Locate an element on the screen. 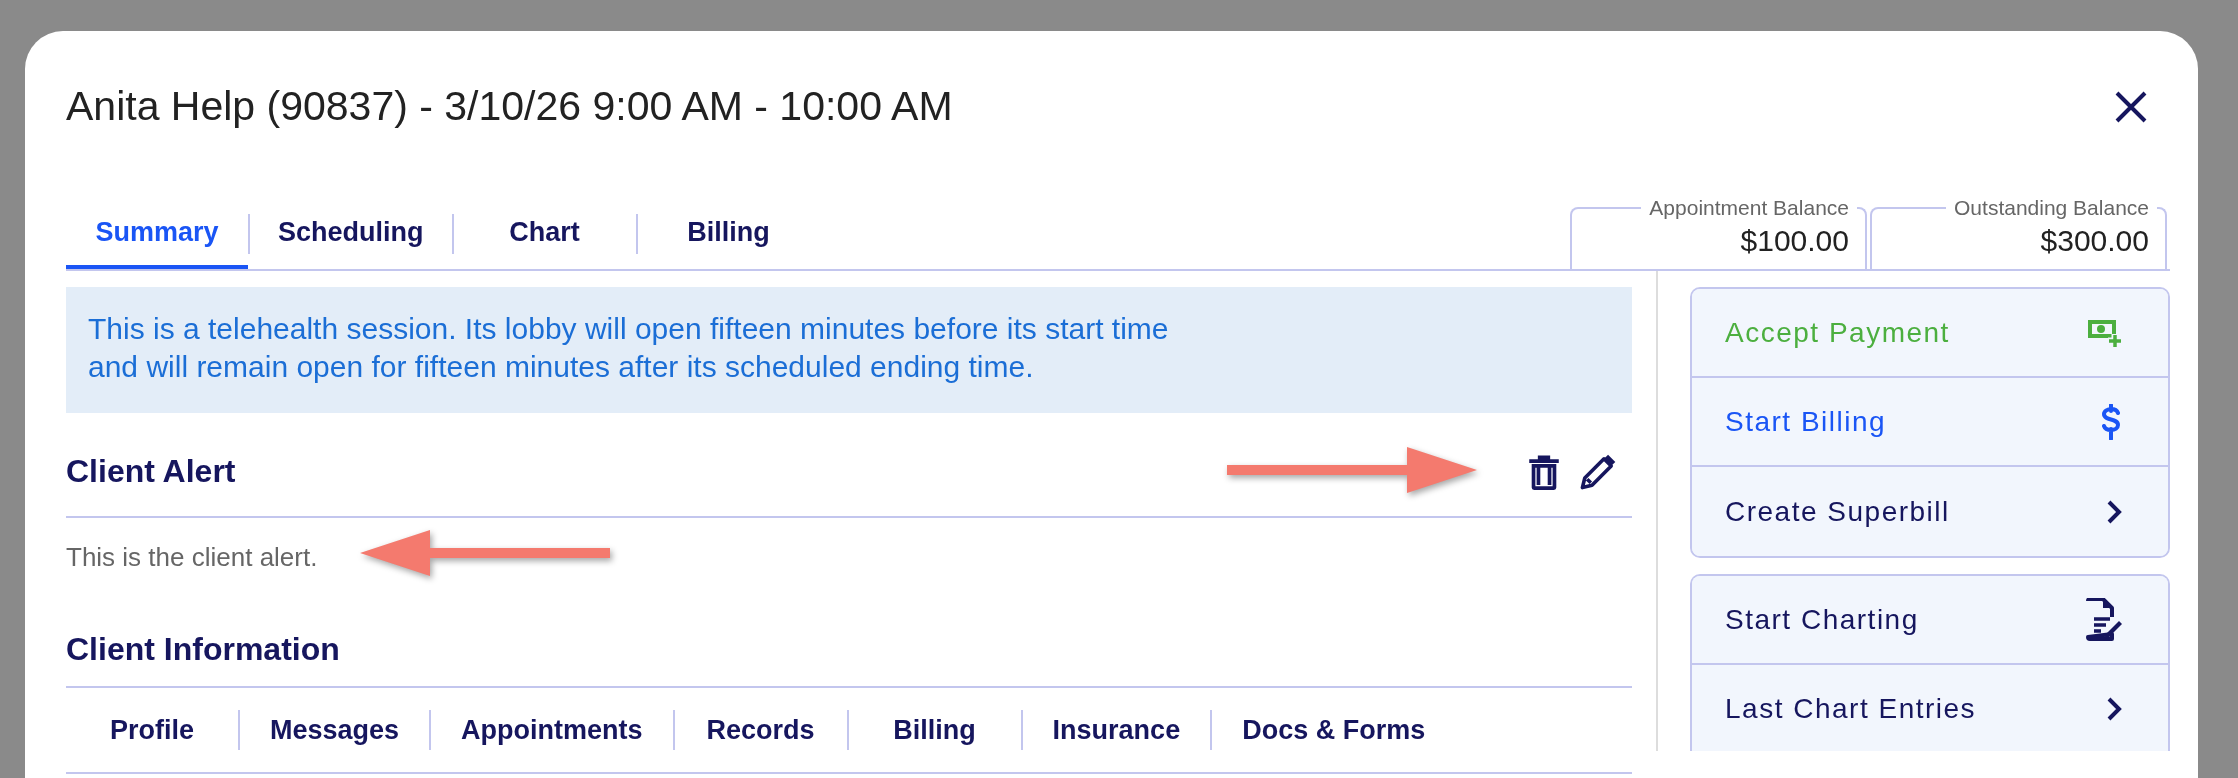 The width and height of the screenshot is (2238, 778). tab: Insurance is located at coordinates (1116, 730).